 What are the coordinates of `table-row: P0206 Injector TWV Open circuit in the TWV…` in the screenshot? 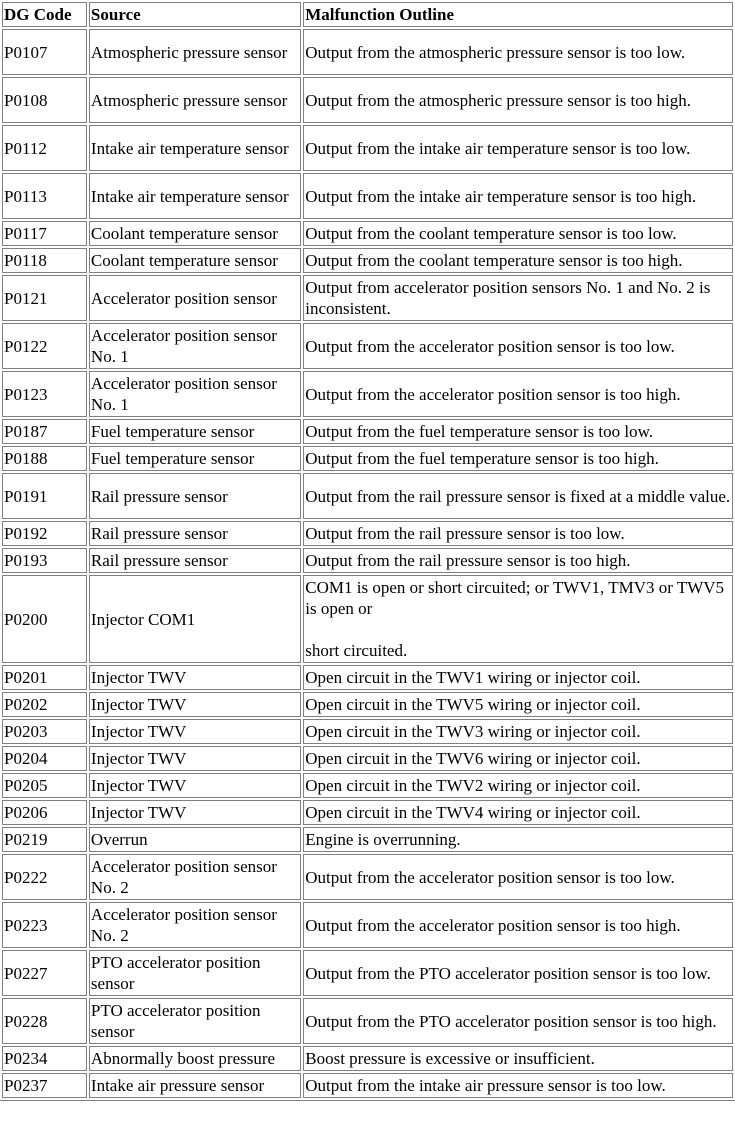 It's located at (367, 812).